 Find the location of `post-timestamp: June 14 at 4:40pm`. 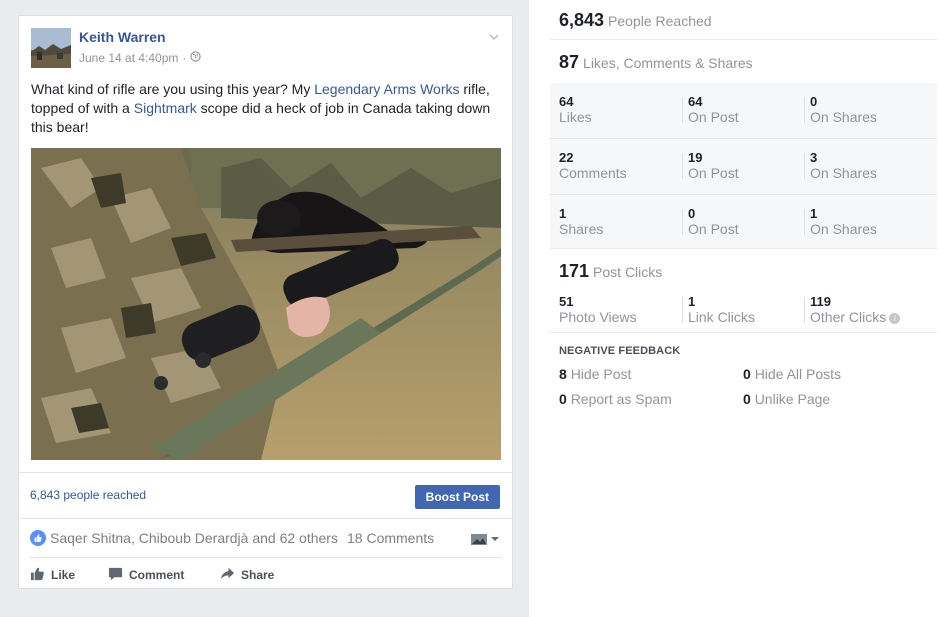

post-timestamp: June 14 at 4:40pm is located at coordinates (128, 58).